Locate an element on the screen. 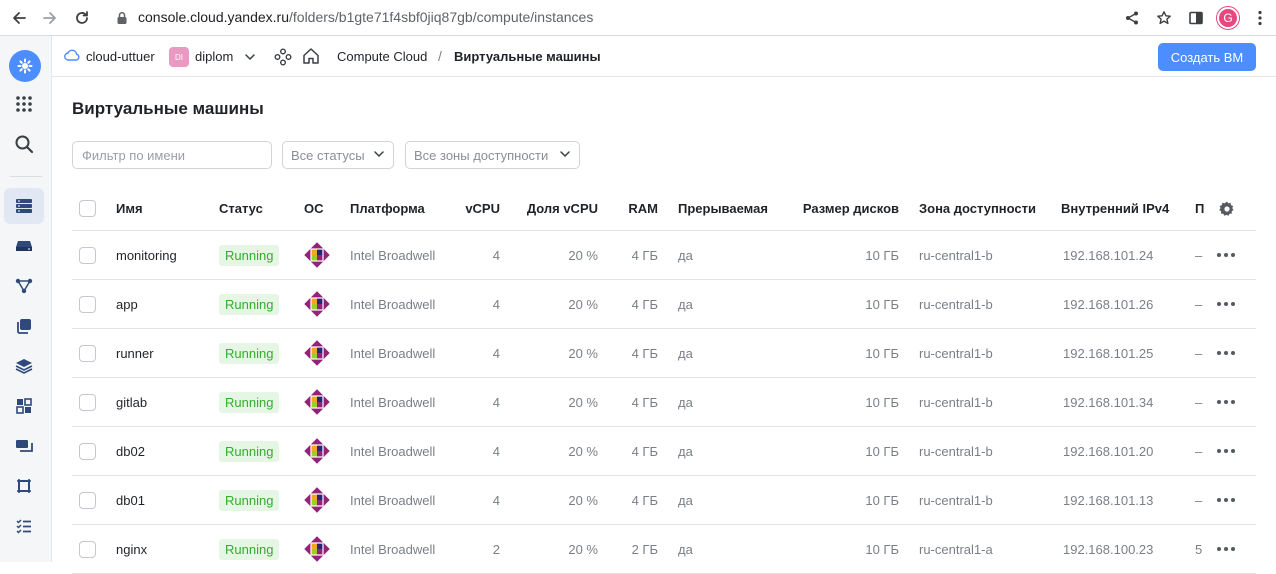 Image resolution: width=1276 pixels, height=574 pixels. profile-initial: G is located at coordinates (1228, 18).